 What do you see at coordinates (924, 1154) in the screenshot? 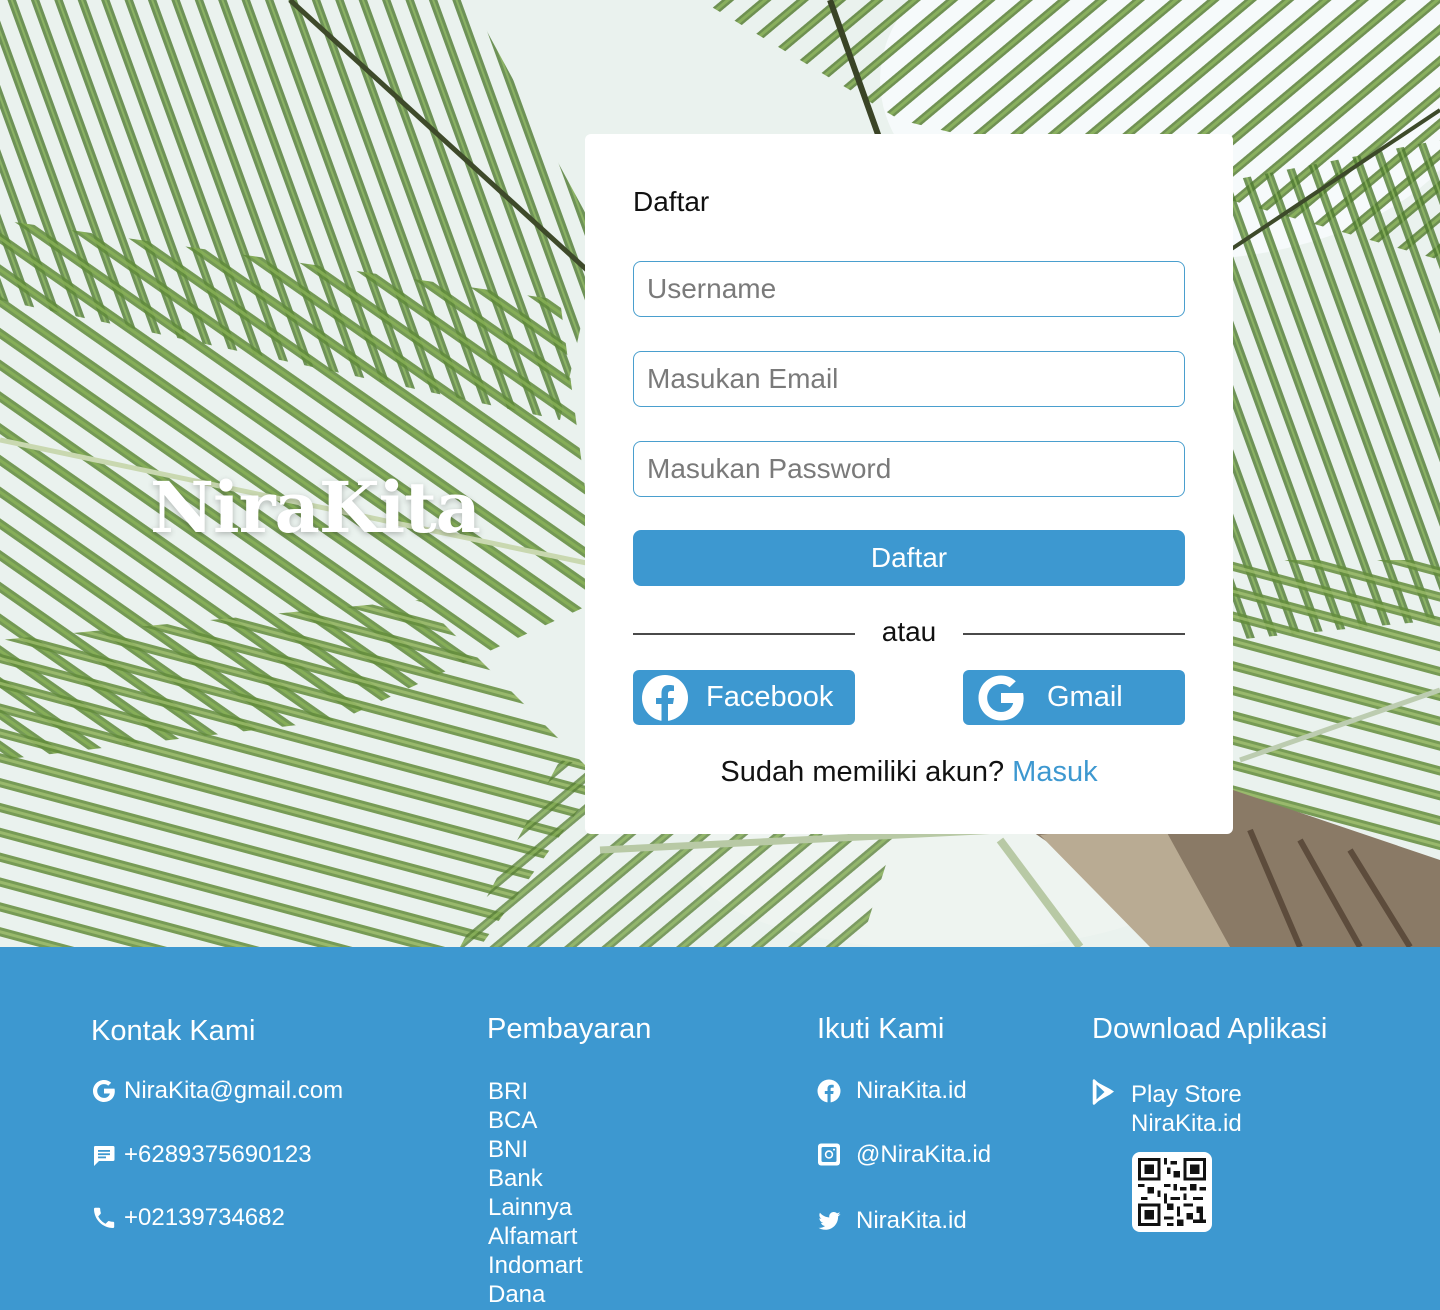
I see `follow-instagram-handle: @NiraKita.id` at bounding box center [924, 1154].